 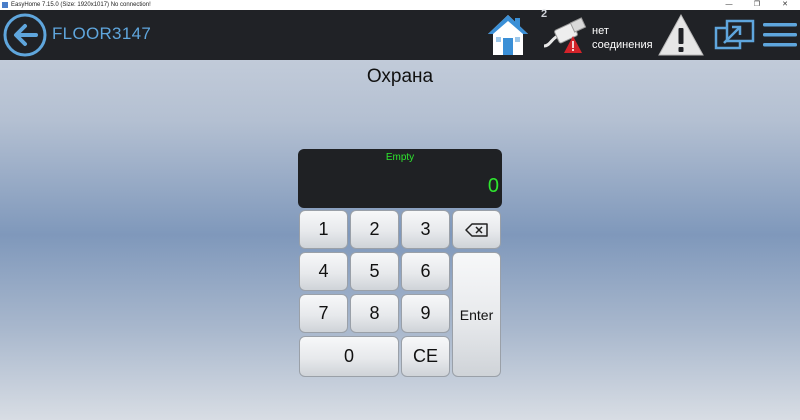 I want to click on back-button, so click(x=25, y=35).